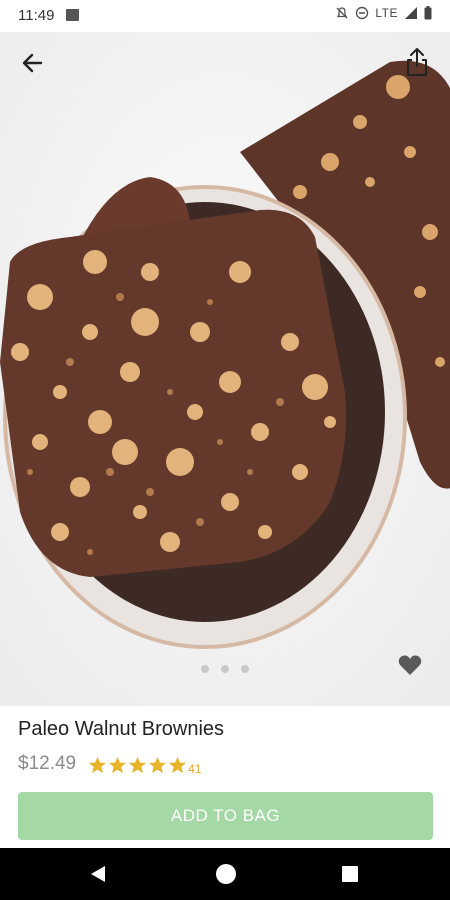 The image size is (450, 900). What do you see at coordinates (72, 15) in the screenshot?
I see `gallery-icon` at bounding box center [72, 15].